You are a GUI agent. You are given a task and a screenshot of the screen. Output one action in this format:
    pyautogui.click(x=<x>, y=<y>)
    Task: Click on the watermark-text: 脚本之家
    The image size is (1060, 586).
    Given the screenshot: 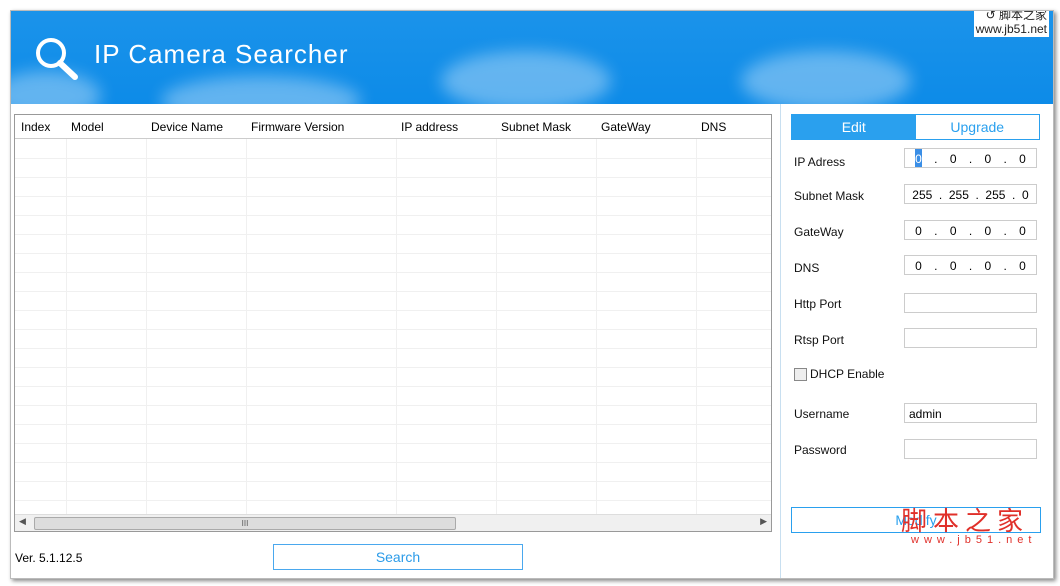 What is the action you would take?
    pyautogui.click(x=965, y=522)
    